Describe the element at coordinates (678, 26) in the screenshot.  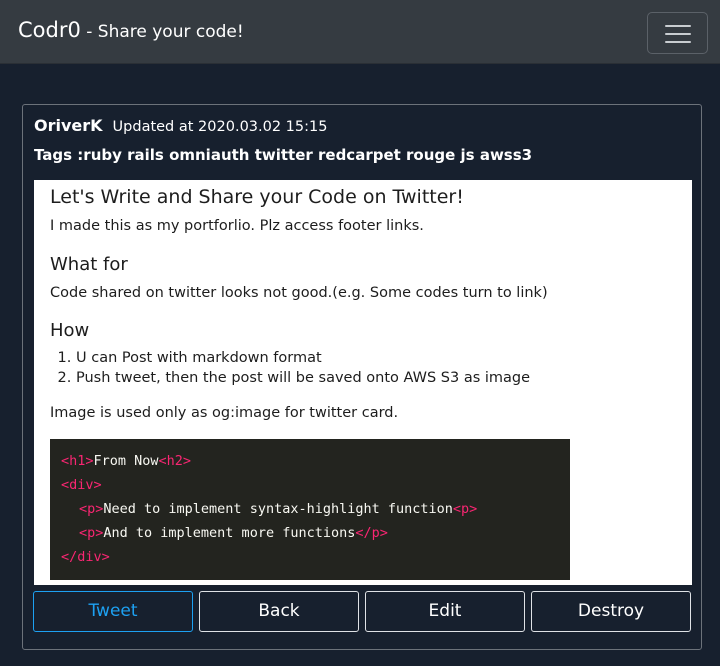
I see `hamburger-menu-icon` at that location.